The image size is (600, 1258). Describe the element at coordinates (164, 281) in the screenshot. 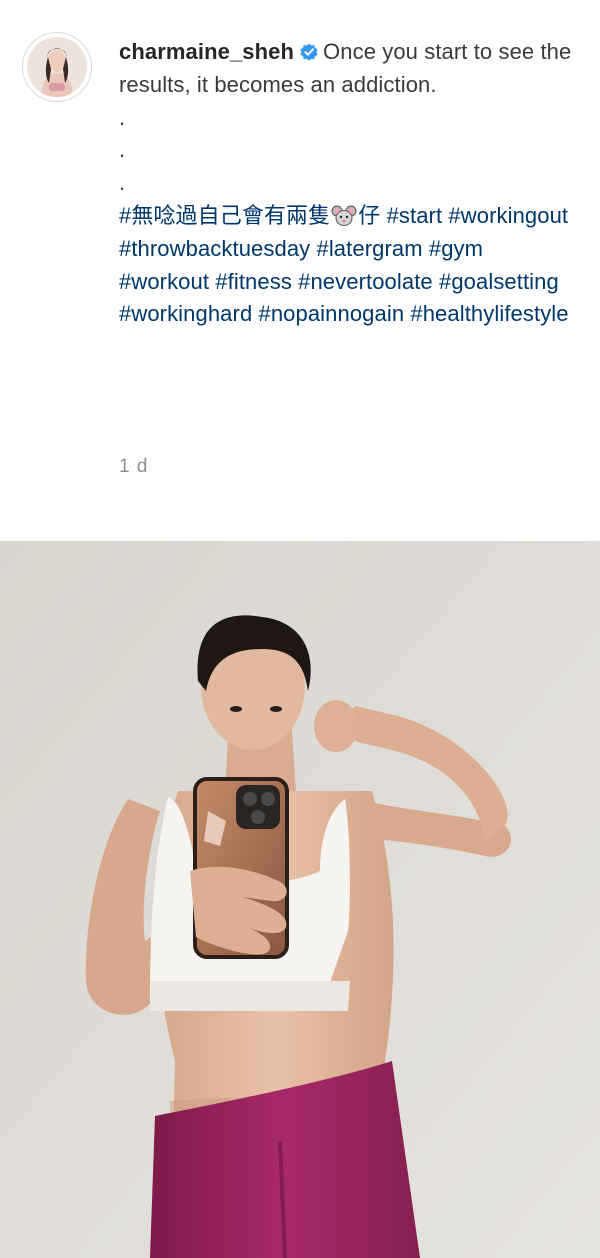

I see `hashtag-link: #workout` at that location.